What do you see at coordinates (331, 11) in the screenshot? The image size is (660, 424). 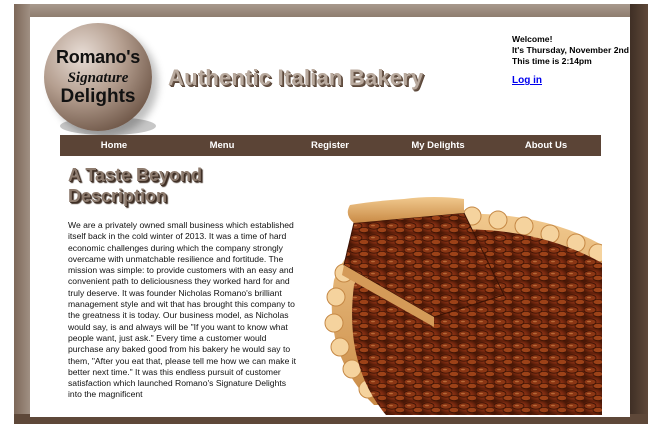 I see `frame-top-edge` at bounding box center [331, 11].